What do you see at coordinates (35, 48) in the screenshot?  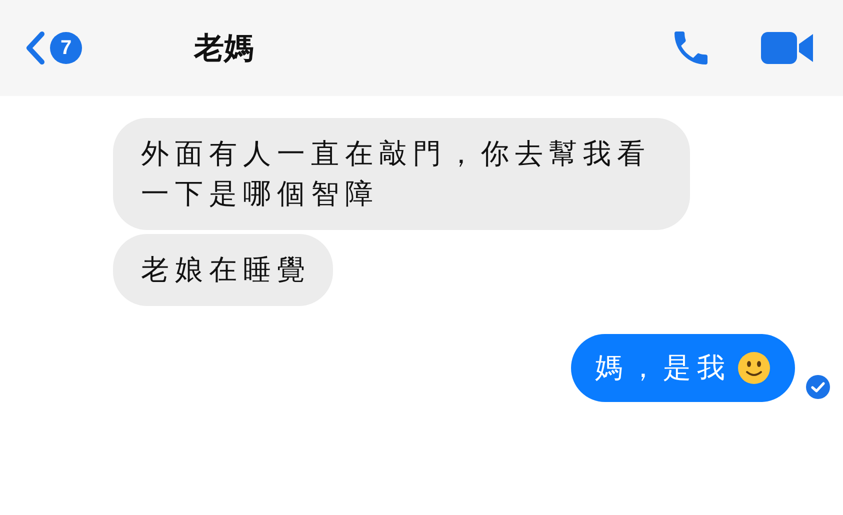 I see `back-chevron-icon` at bounding box center [35, 48].